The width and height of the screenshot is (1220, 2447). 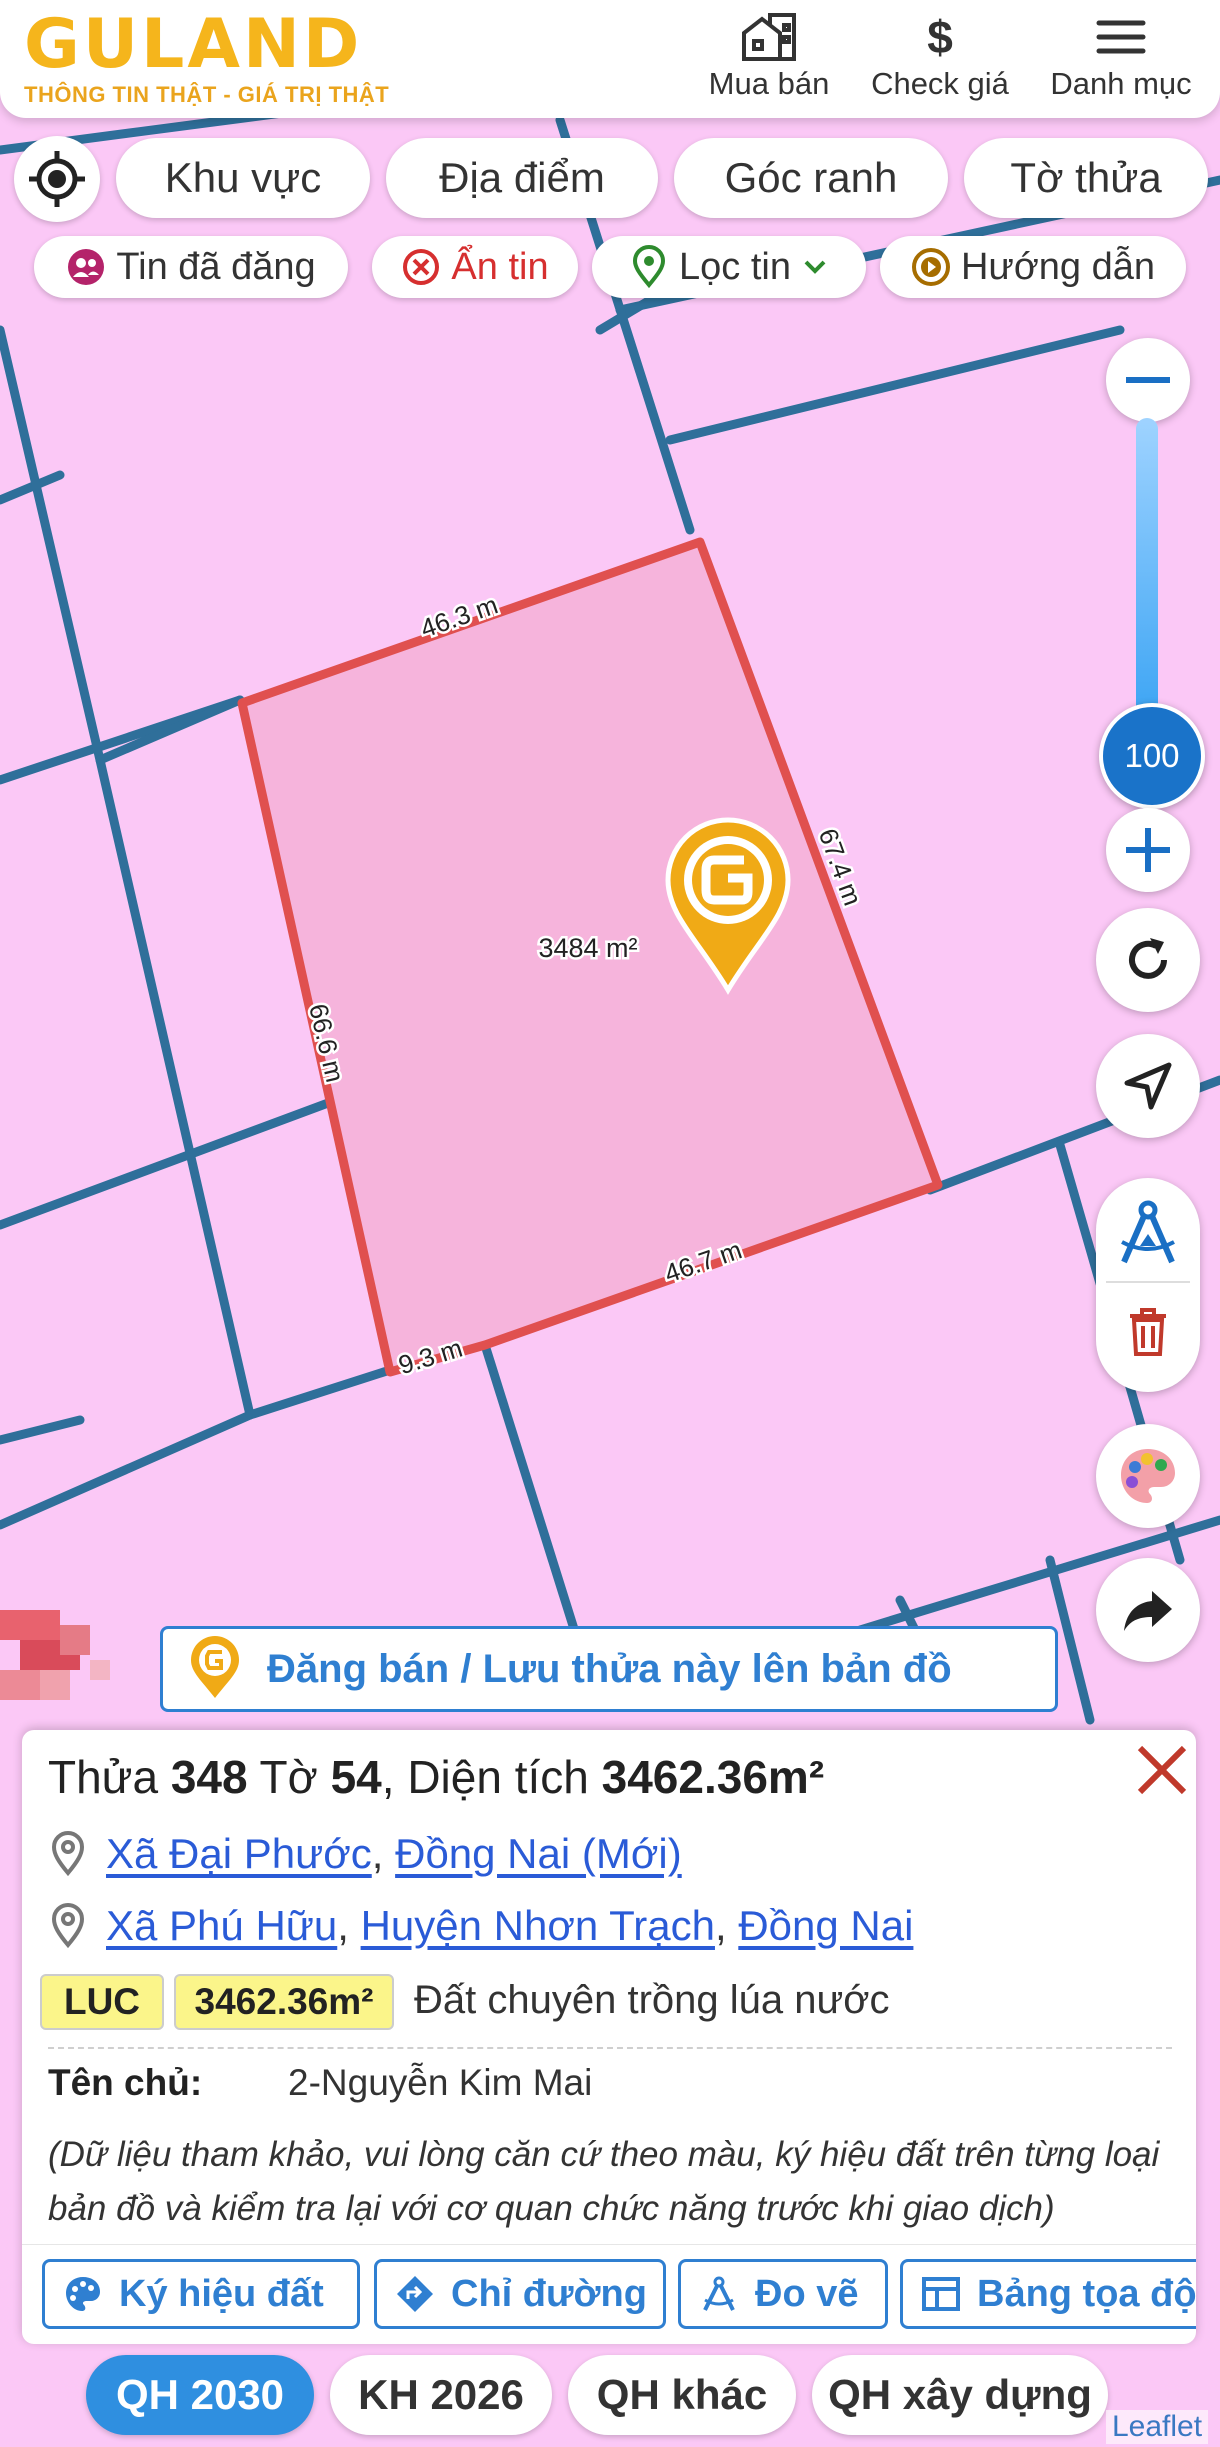 I want to click on brand-logo: GULAND THÔNG TIN THẬT - GIÁ TRỊ THẬT, so click(x=206, y=59).